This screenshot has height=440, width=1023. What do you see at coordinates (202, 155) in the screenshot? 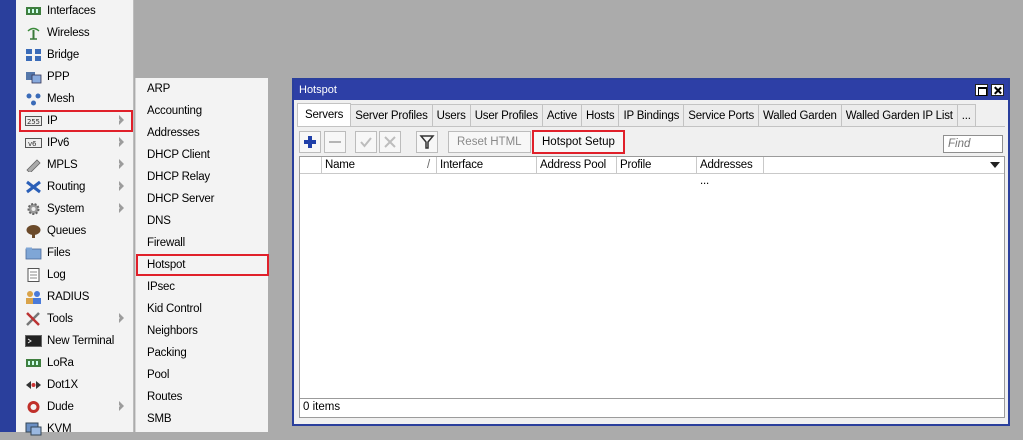
I see `submenu-item-dhcp-client: DHCP Client` at bounding box center [202, 155].